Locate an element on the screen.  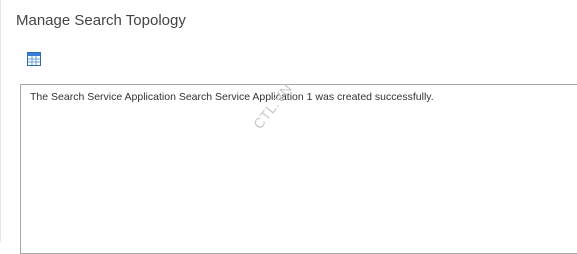
grid-table-icon is located at coordinates (34, 59).